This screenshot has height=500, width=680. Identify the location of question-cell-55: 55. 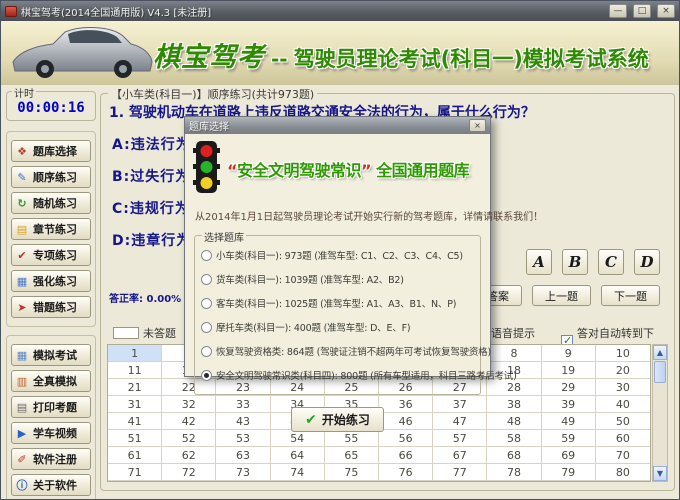
(351, 438).